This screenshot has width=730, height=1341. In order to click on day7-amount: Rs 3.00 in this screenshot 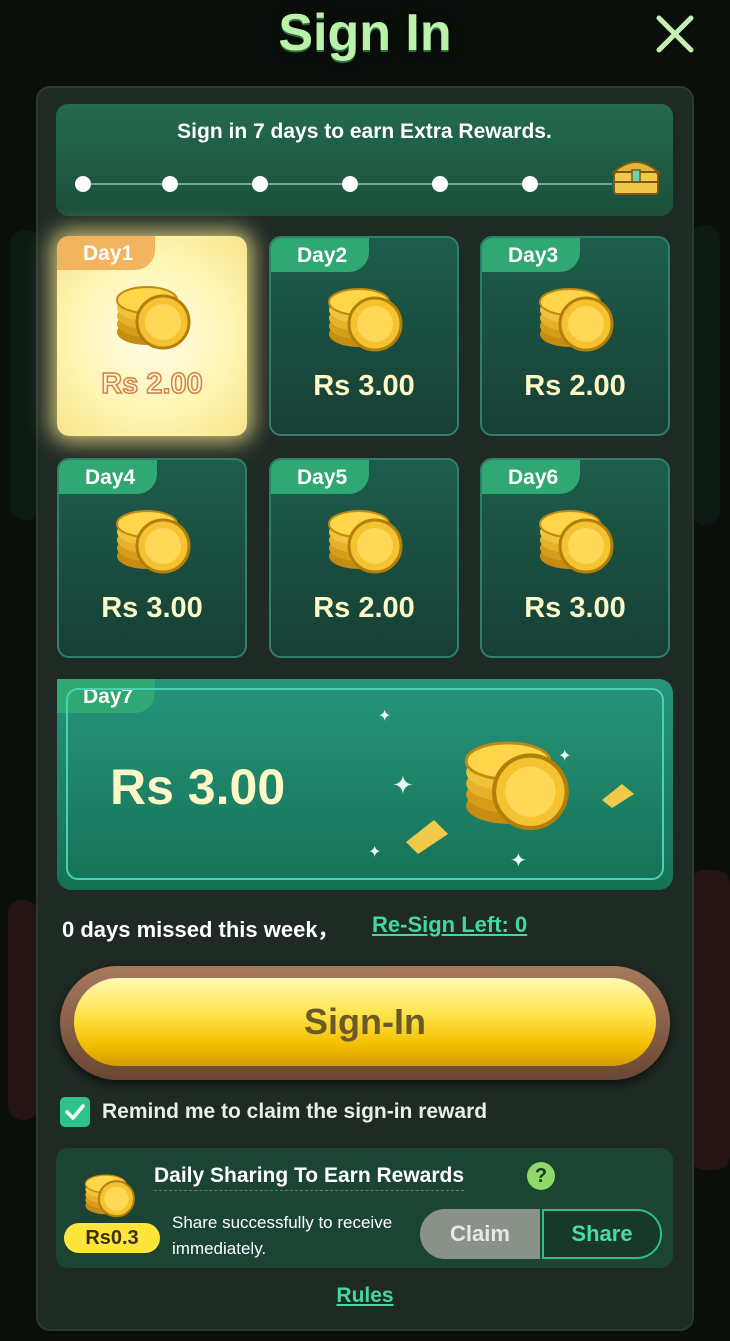, I will do `click(198, 787)`.